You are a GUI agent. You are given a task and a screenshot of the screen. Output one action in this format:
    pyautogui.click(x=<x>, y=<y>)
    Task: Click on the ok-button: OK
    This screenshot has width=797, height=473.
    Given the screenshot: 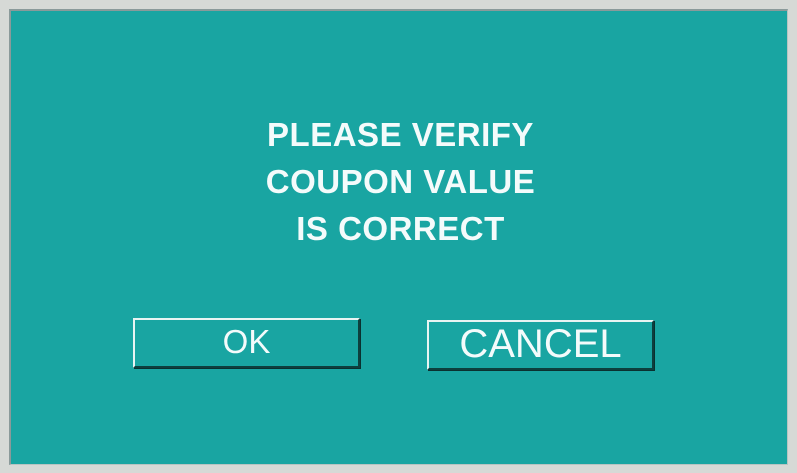 What is the action you would take?
    pyautogui.click(x=246, y=343)
    